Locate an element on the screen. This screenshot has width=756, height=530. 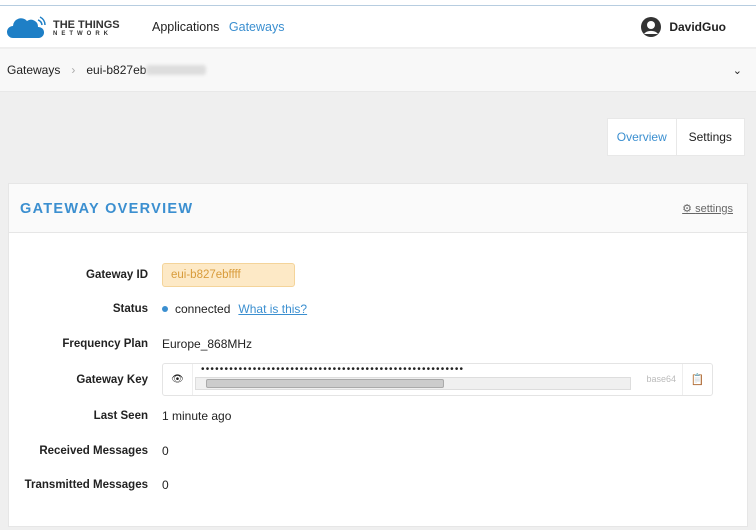
eye-icon: 👁 is located at coordinates (178, 379).